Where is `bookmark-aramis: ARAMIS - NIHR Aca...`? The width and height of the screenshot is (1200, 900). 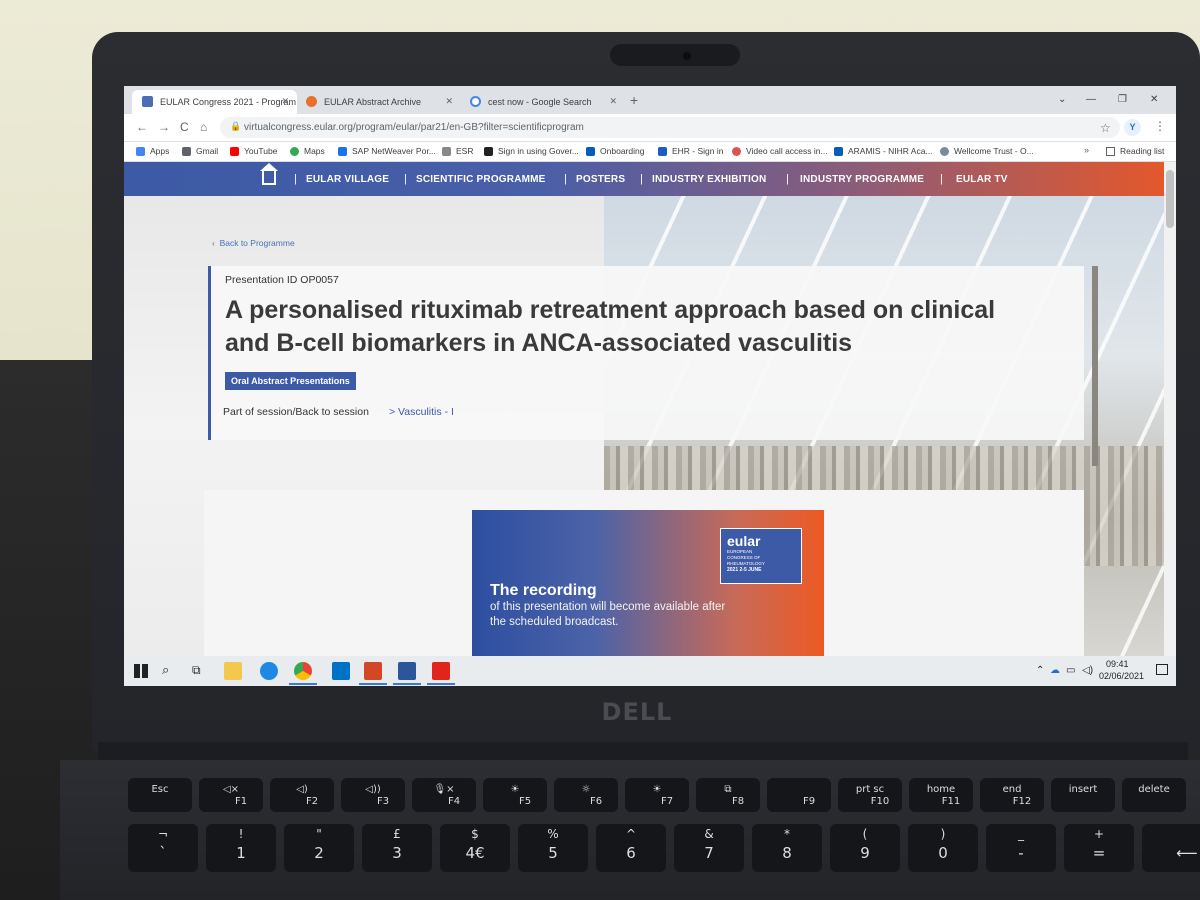 bookmark-aramis: ARAMIS - NIHR Aca... is located at coordinates (883, 151).